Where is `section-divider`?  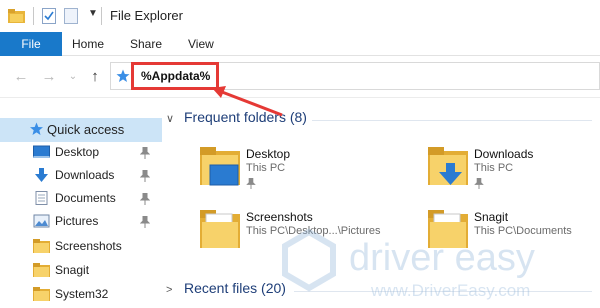
section-divider is located at coordinates (452, 120).